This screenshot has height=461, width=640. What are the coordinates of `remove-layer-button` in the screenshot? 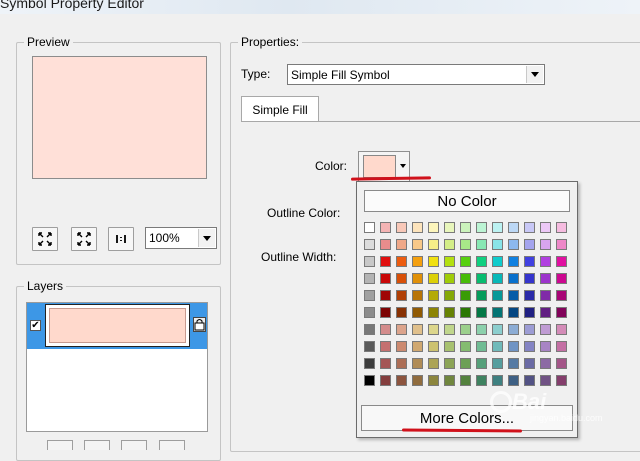 It's located at (97, 445).